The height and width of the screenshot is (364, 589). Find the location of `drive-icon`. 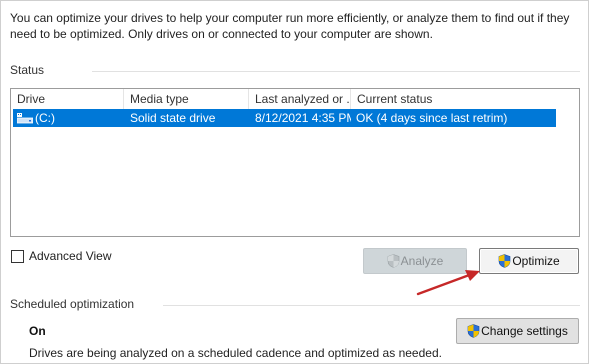

drive-icon is located at coordinates (25, 118).